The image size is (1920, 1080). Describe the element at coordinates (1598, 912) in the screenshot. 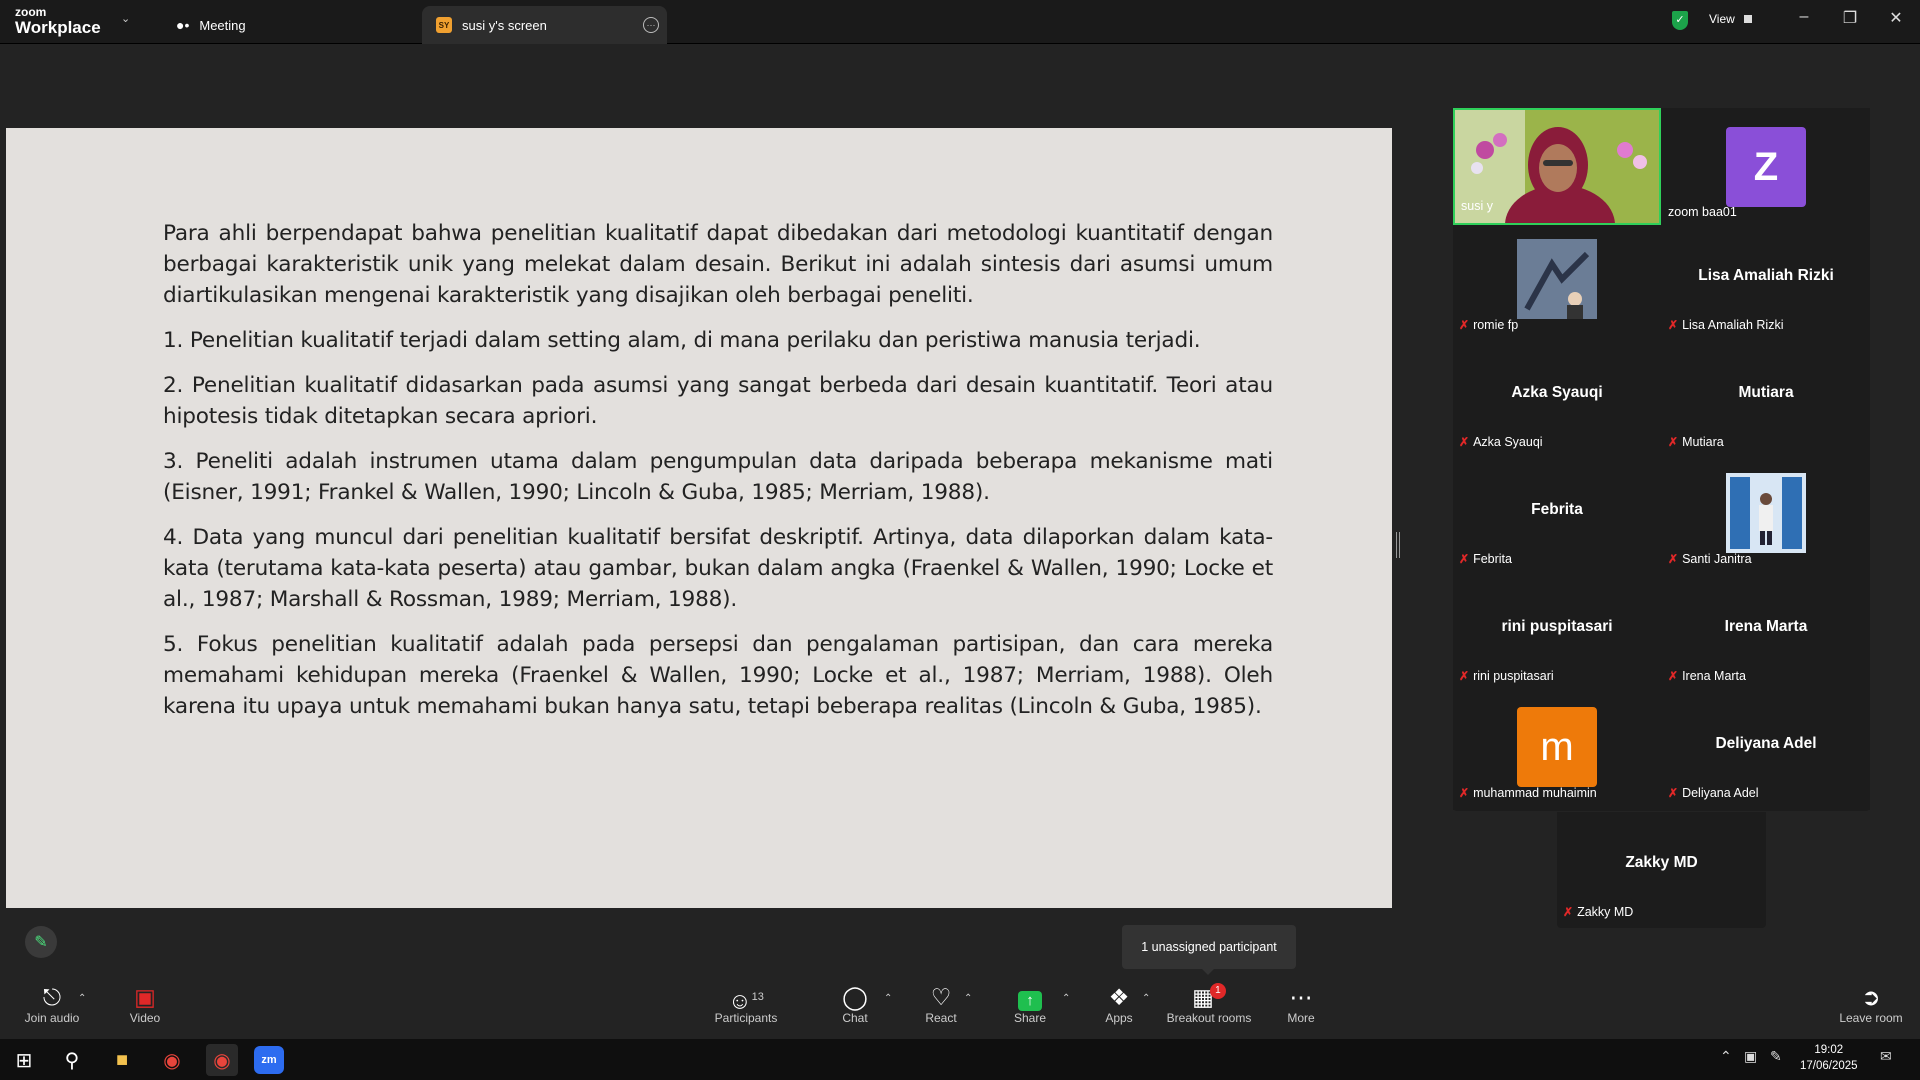

I see `participant-name: ✗ Zakky MD` at that location.